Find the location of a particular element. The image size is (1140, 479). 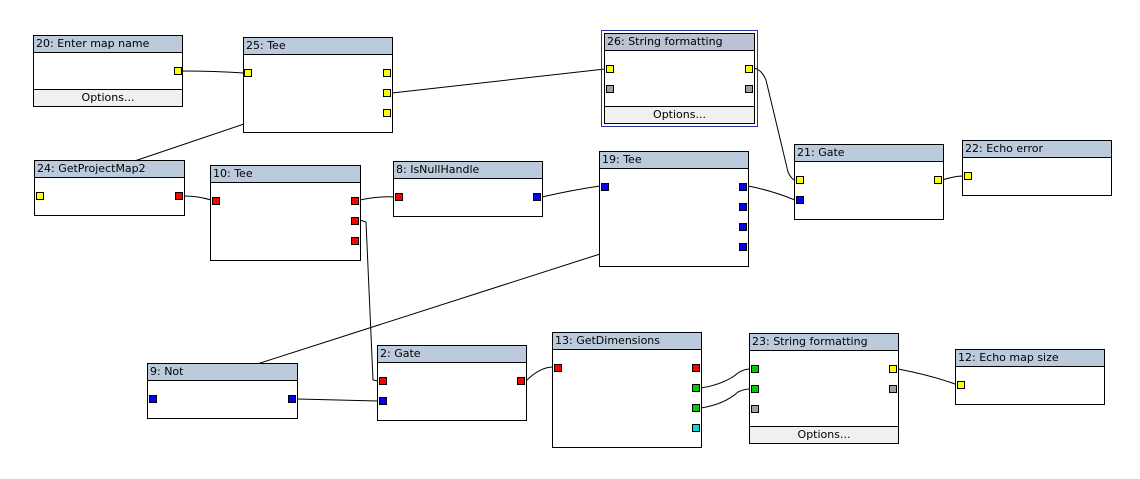

node-title: 20: Enter map name is located at coordinates (108, 44).